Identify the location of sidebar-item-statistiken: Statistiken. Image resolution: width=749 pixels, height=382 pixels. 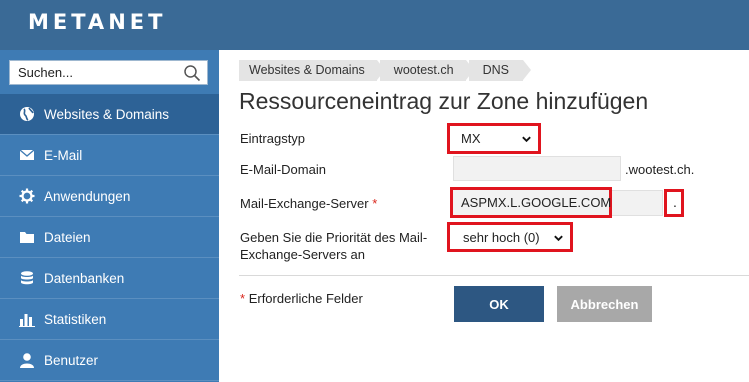
(109, 319).